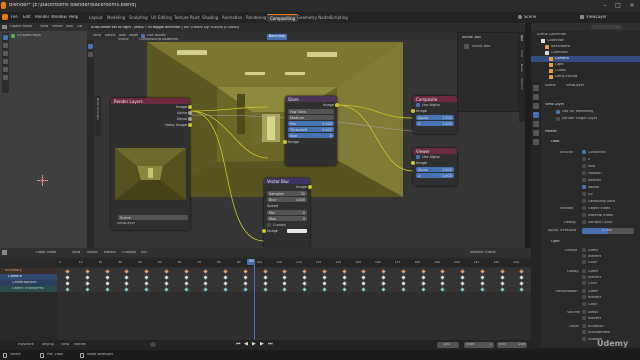 This screenshot has height=360, width=640. What do you see at coordinates (596, 17) in the screenshot?
I see `view-layer-selector: ViewLayer` at bounding box center [596, 17].